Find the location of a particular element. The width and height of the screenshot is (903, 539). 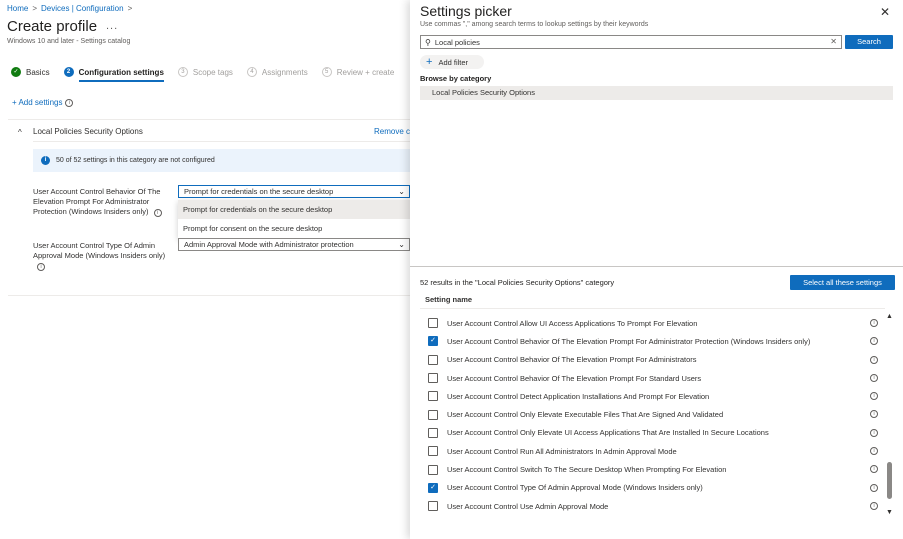

step-scope-tags: 3 Scope tags is located at coordinates (205, 72).